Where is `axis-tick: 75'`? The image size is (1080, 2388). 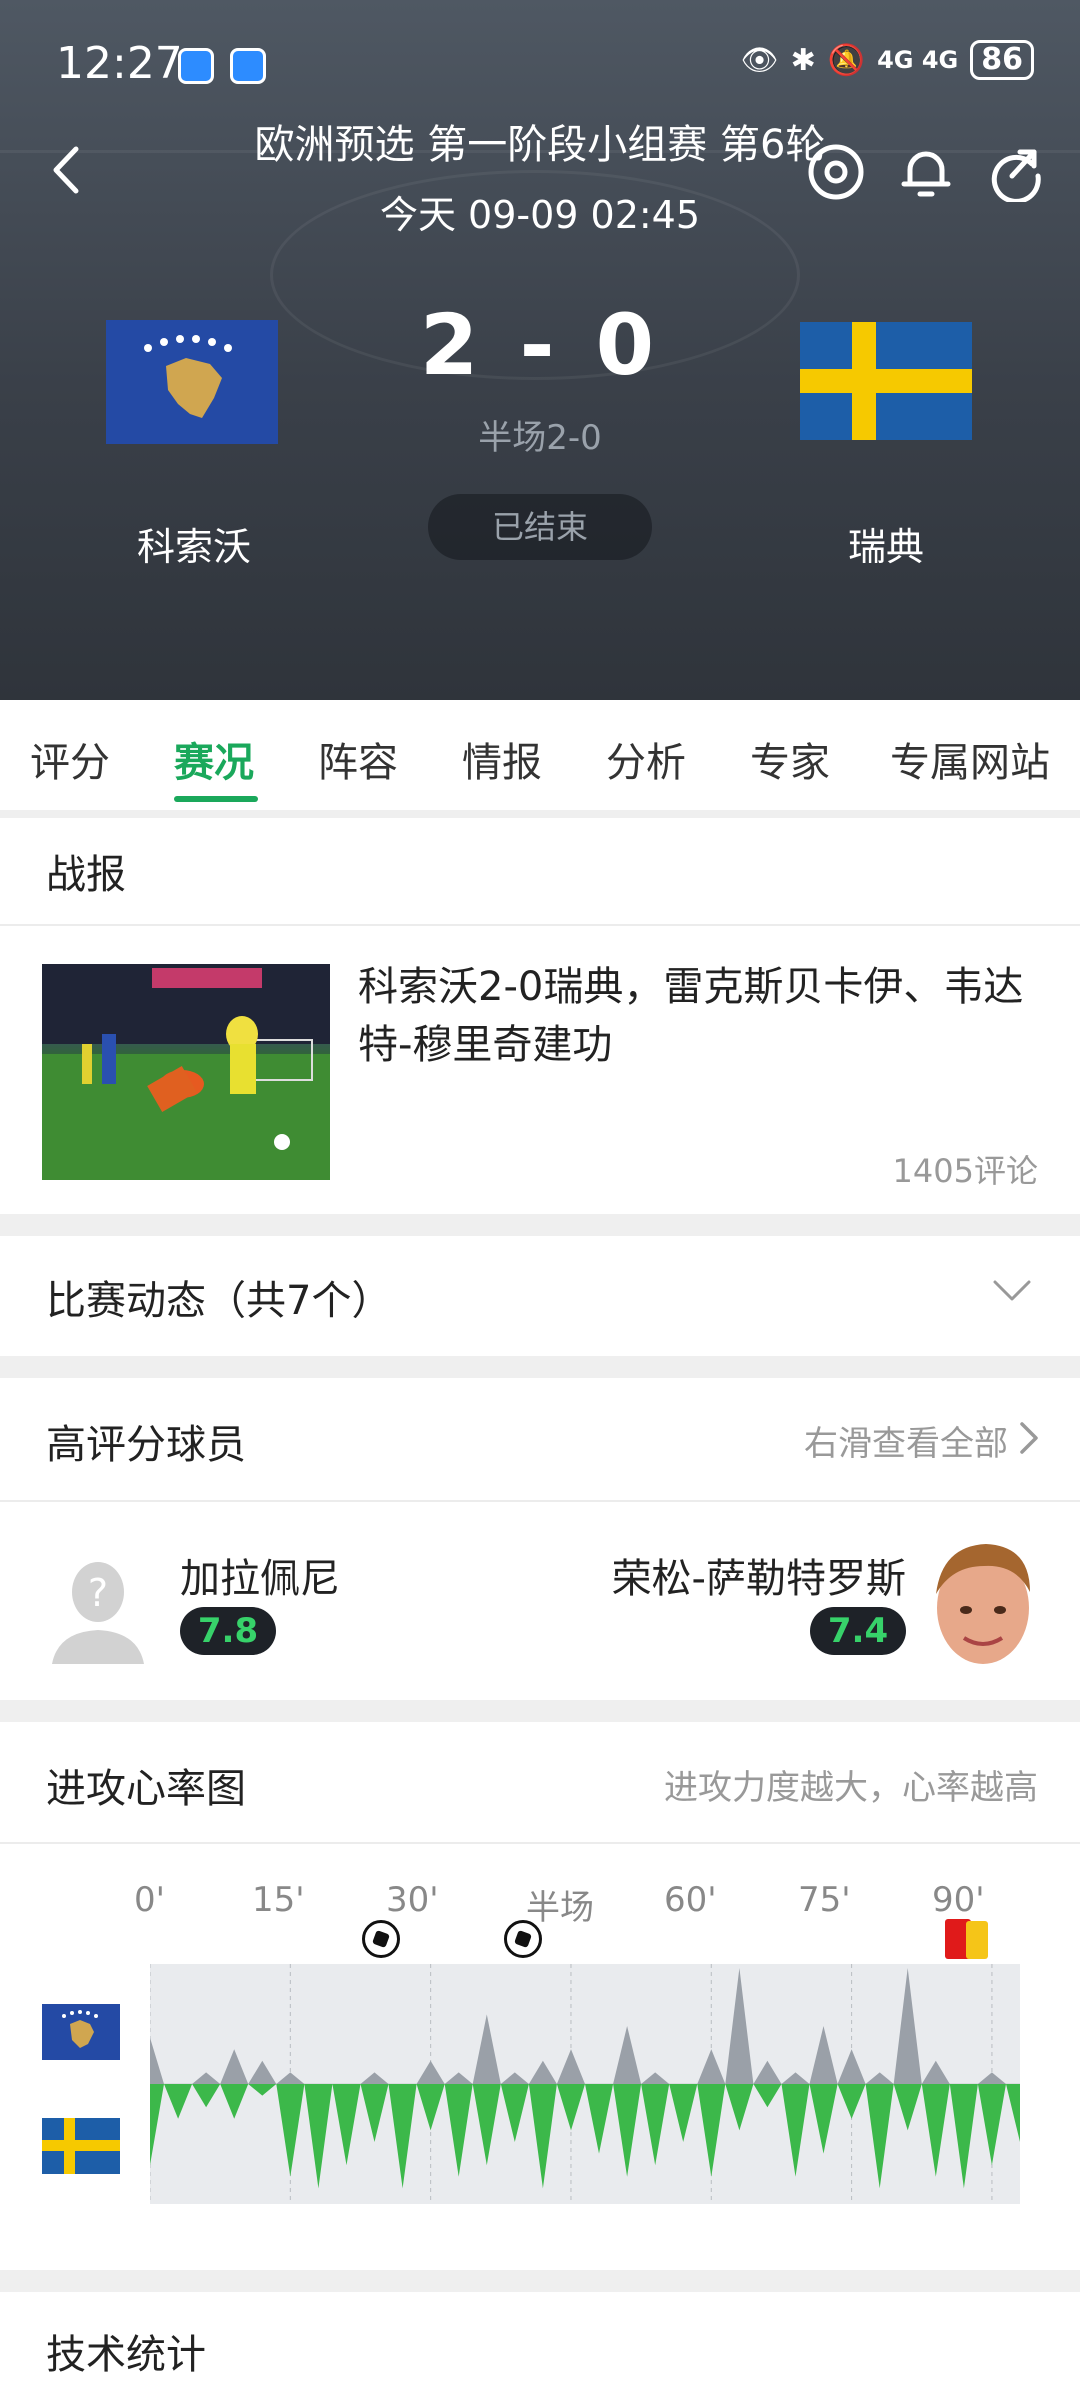
axis-tick: 75' is located at coordinates (824, 1900).